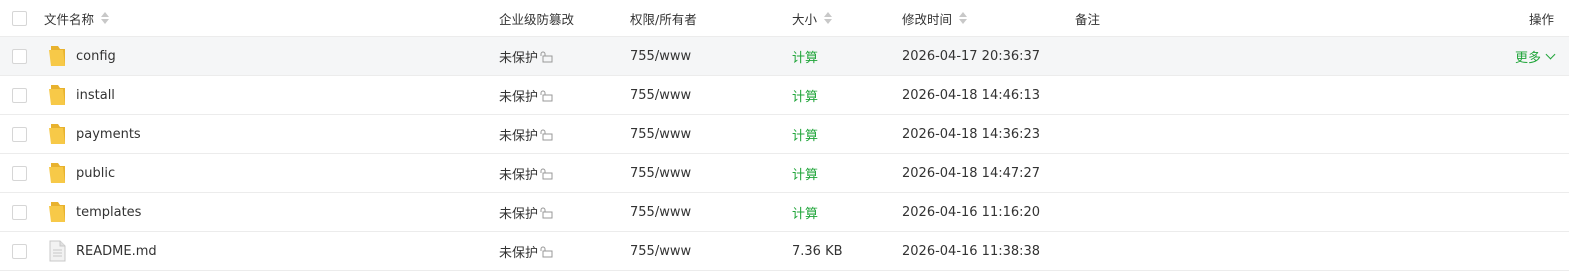 The image size is (1589, 280). Describe the element at coordinates (971, 95) in the screenshot. I see `mtime-value: 2026-04-18 14:46:13` at that location.